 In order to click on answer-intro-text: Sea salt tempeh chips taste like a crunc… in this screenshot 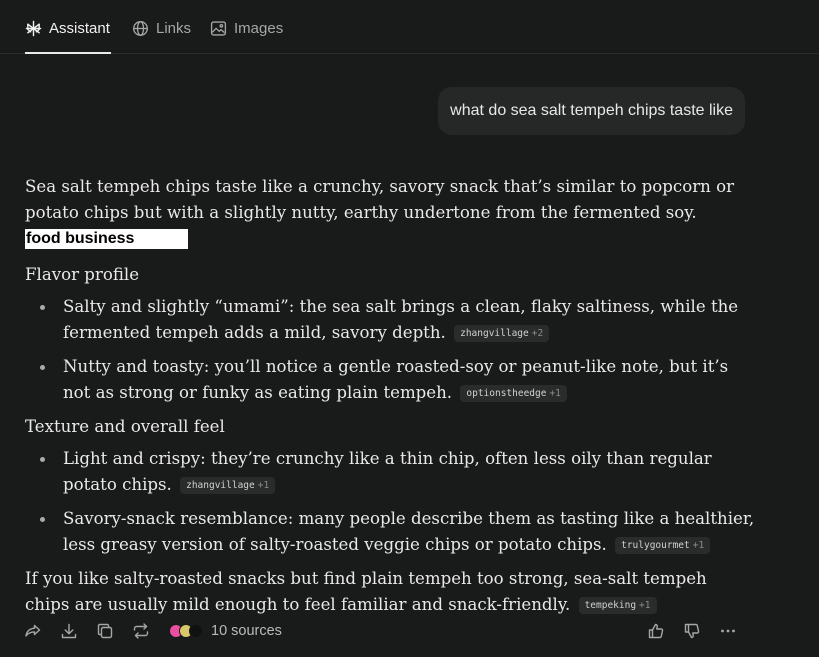, I will do `click(380, 199)`.